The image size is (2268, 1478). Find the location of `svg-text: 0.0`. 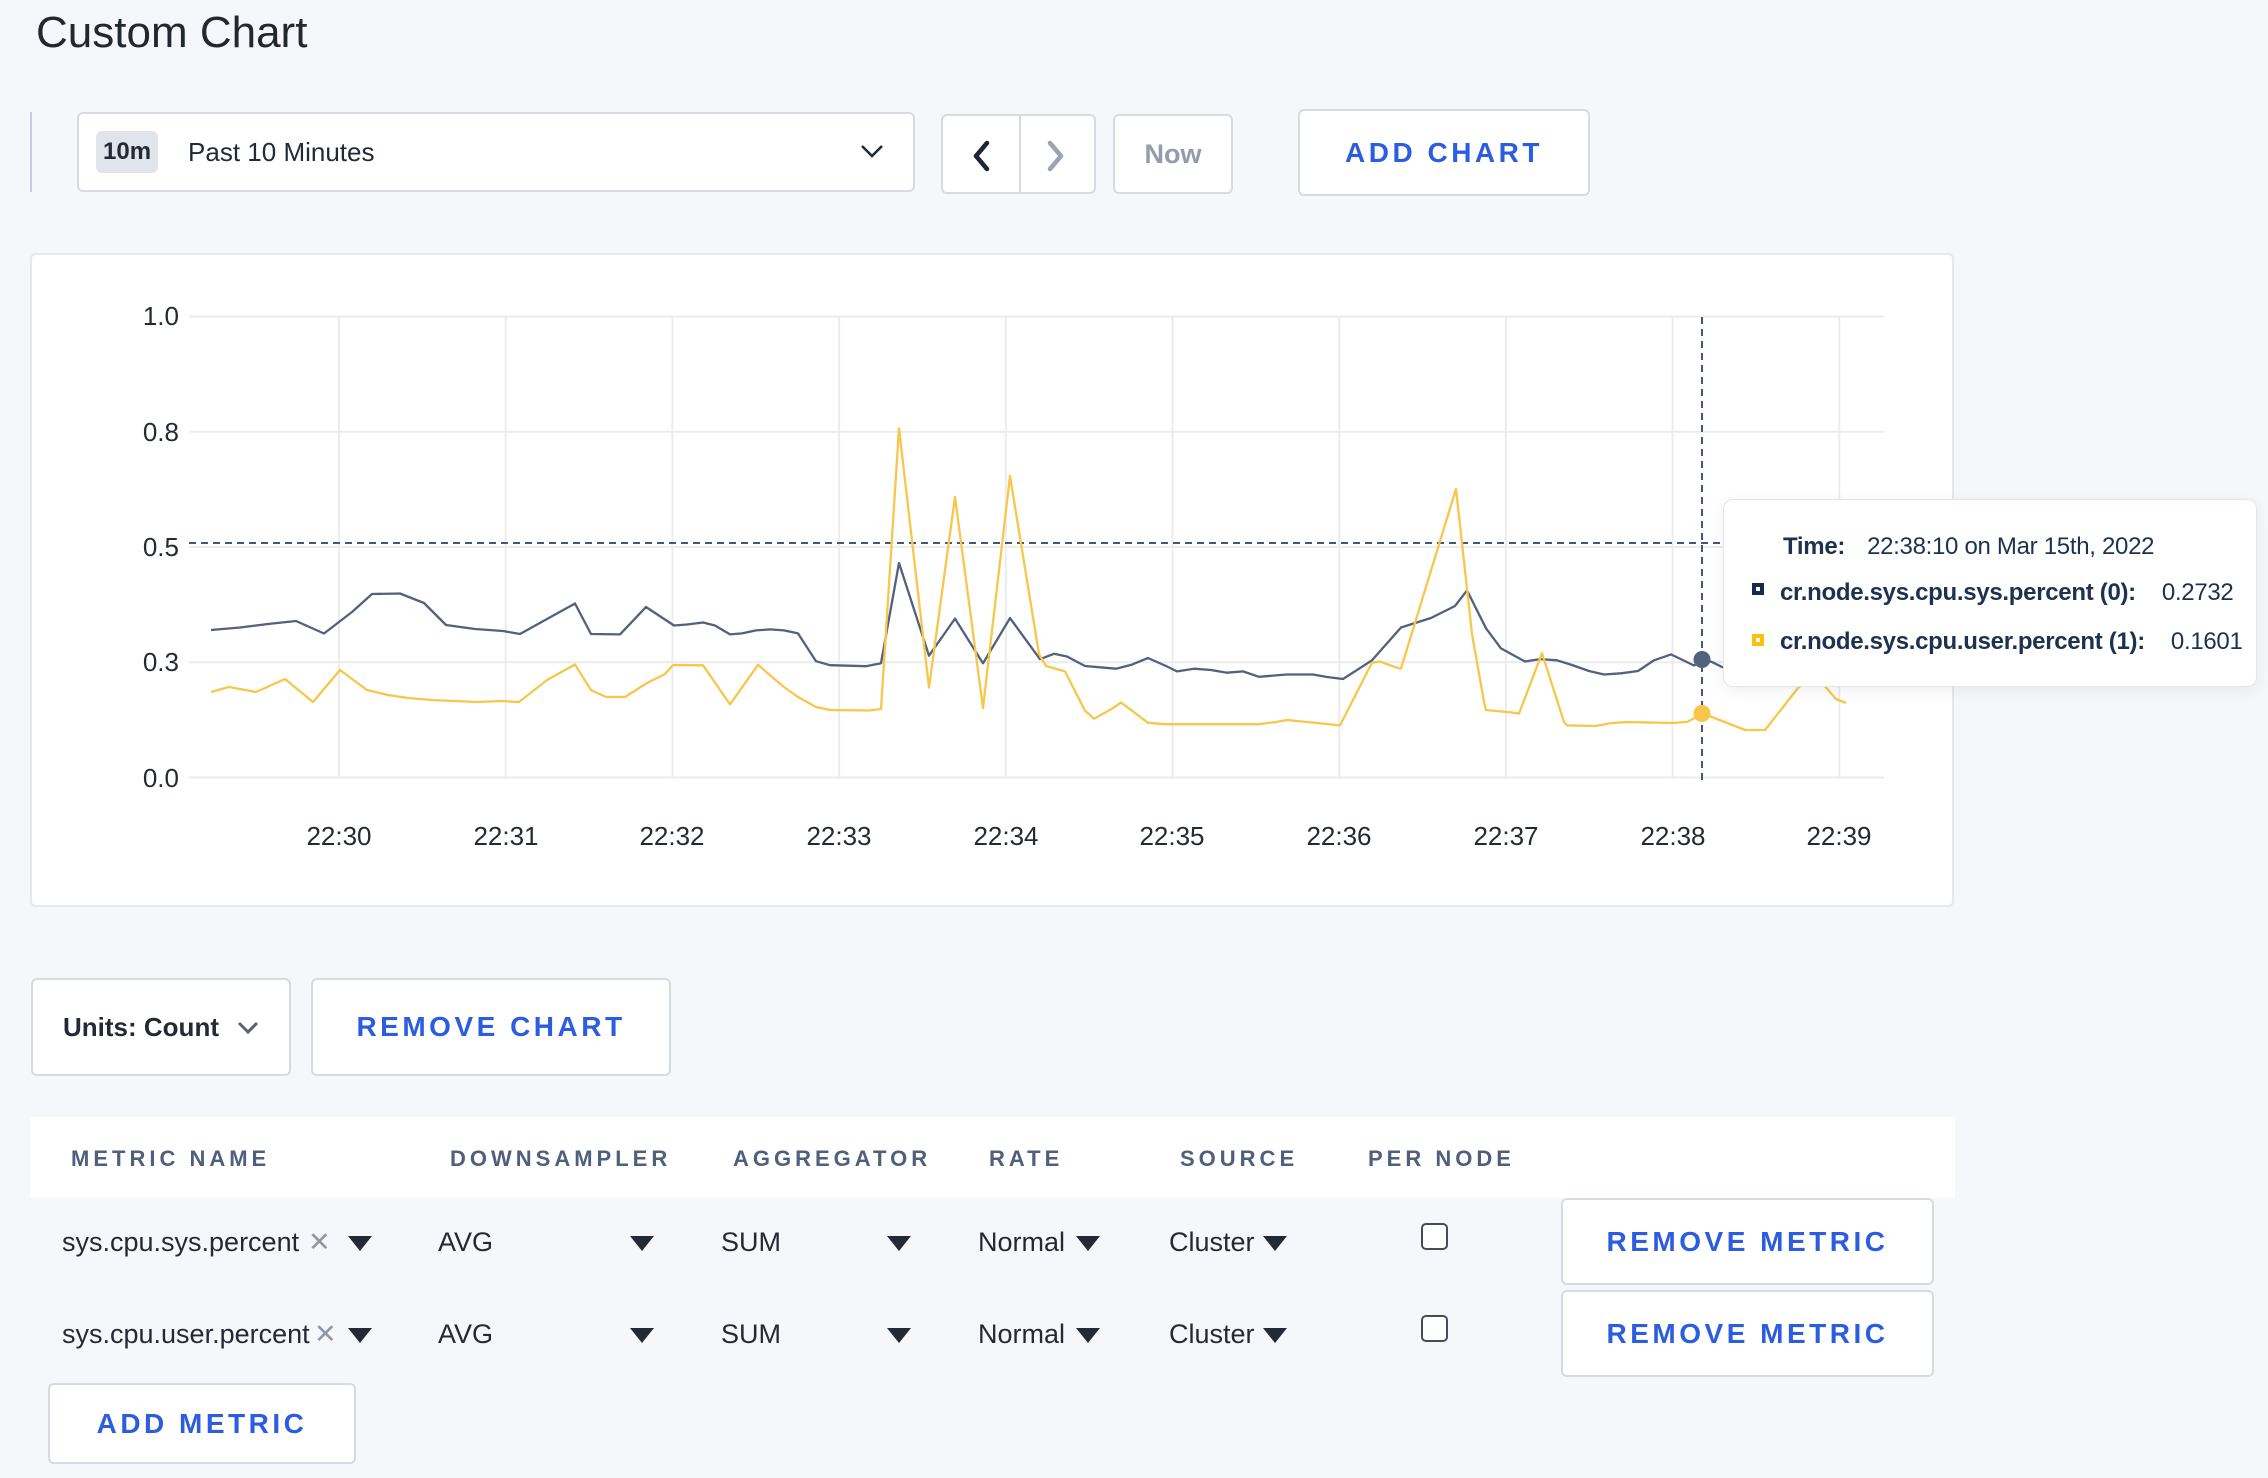

svg-text: 0.0 is located at coordinates (161, 778).